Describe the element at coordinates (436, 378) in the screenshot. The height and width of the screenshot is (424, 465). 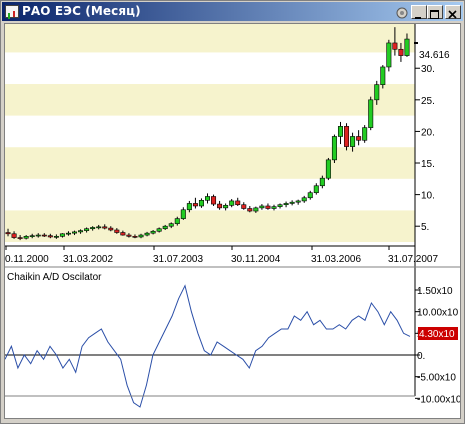
I see `oscillator-y-tick-label: -5.00x10` at that location.